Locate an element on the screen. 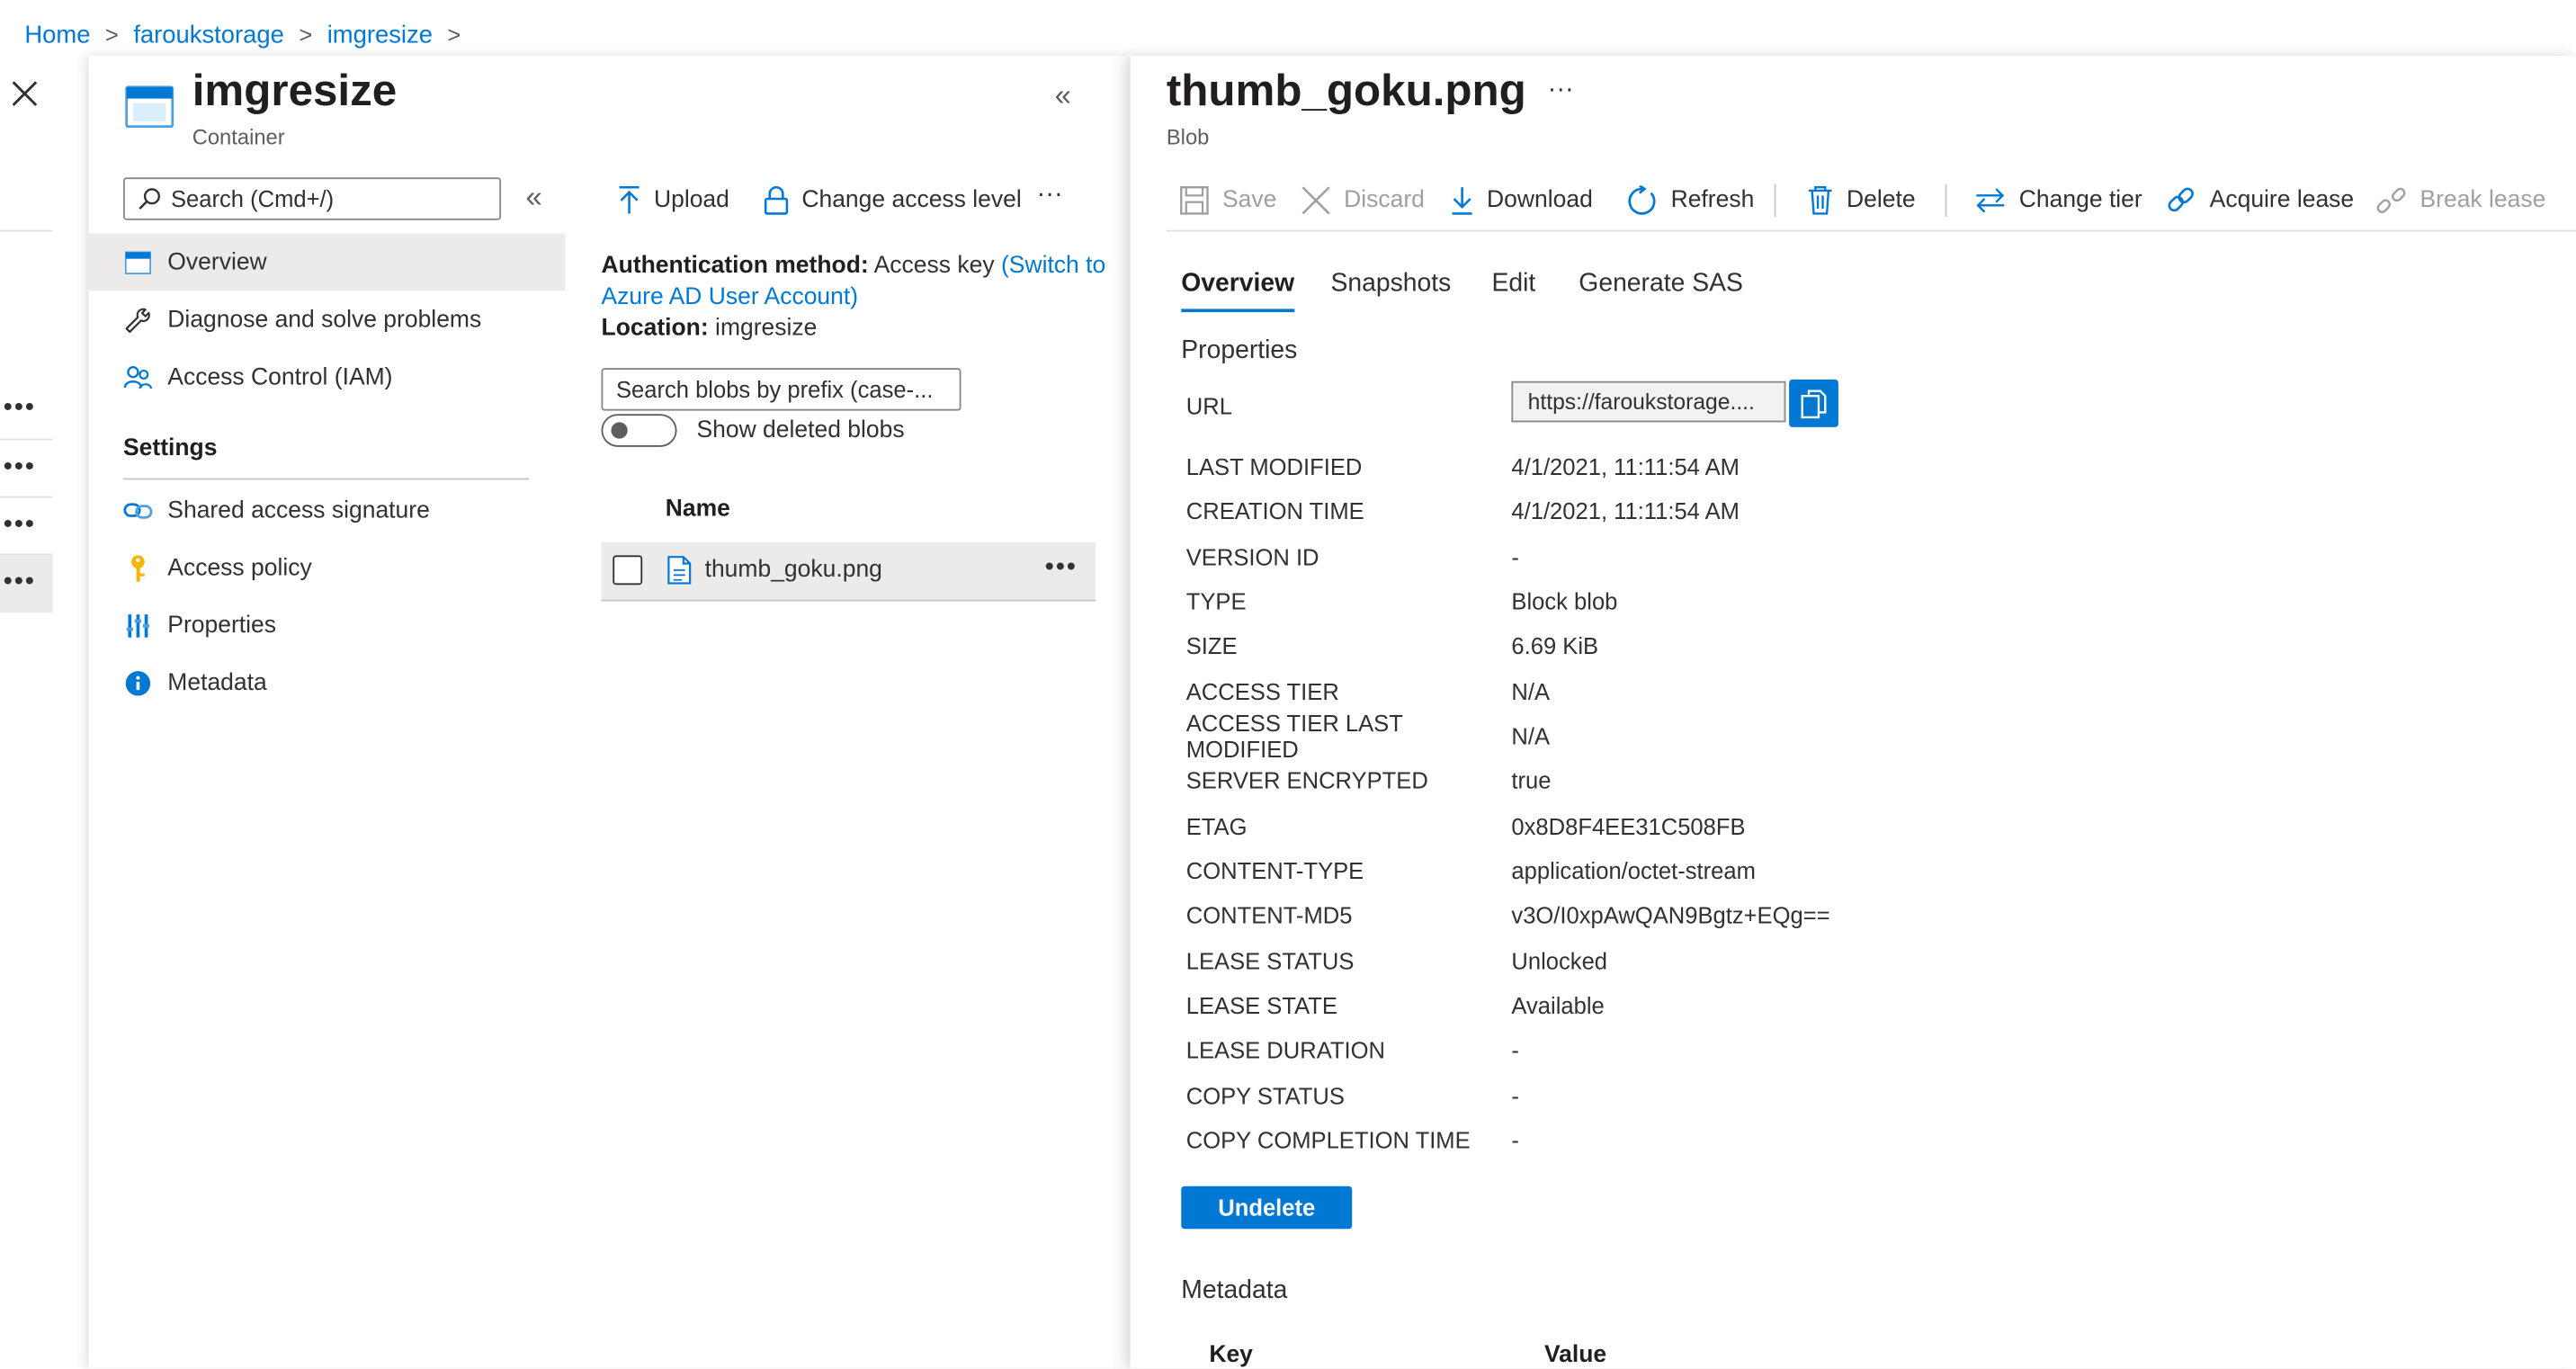 The image size is (2576, 1369). property-value: 4/1/2021, 11:11:54 AM is located at coordinates (1625, 466).